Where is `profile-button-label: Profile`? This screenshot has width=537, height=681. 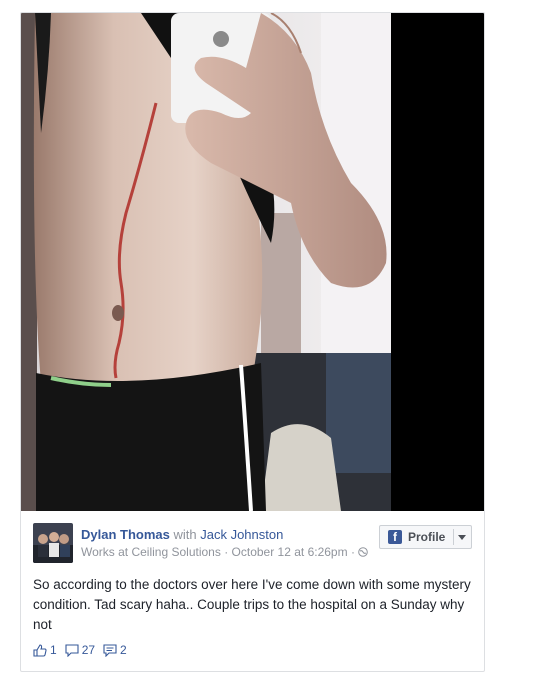
profile-button-label: Profile is located at coordinates (427, 537).